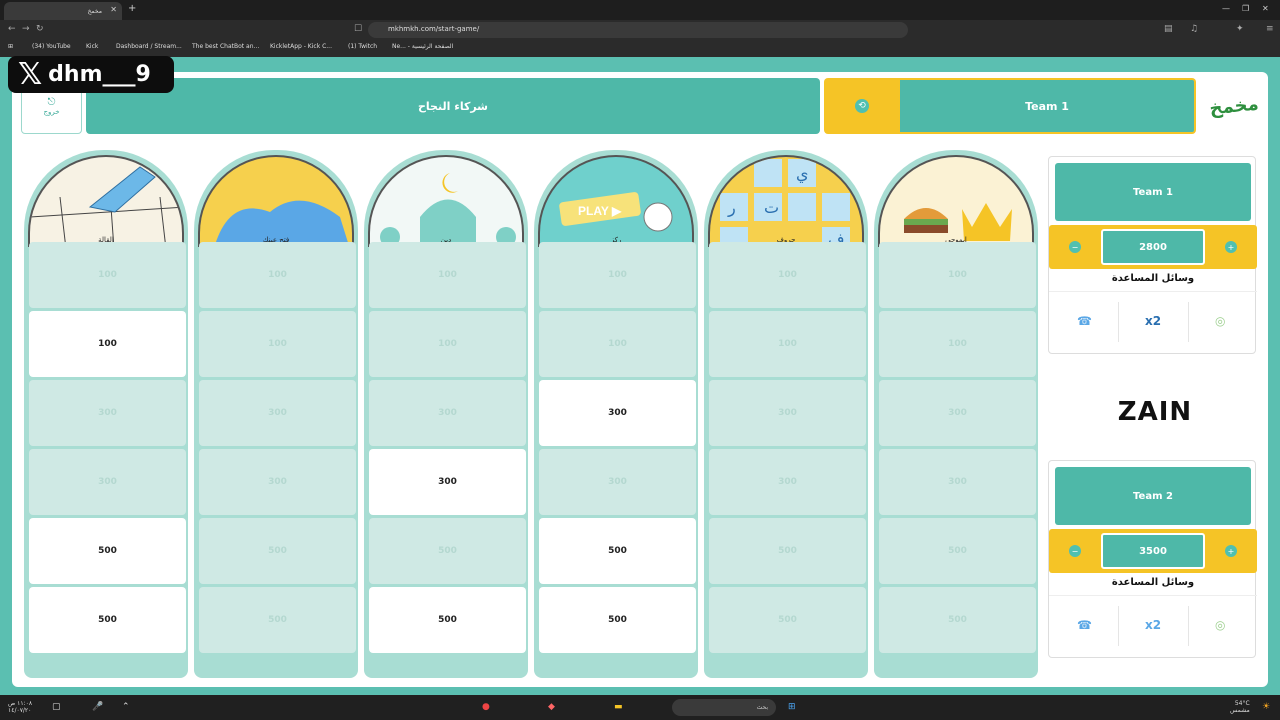 This screenshot has width=1280, height=720. I want to click on site-logo: مخمخ, so click(1233, 106).